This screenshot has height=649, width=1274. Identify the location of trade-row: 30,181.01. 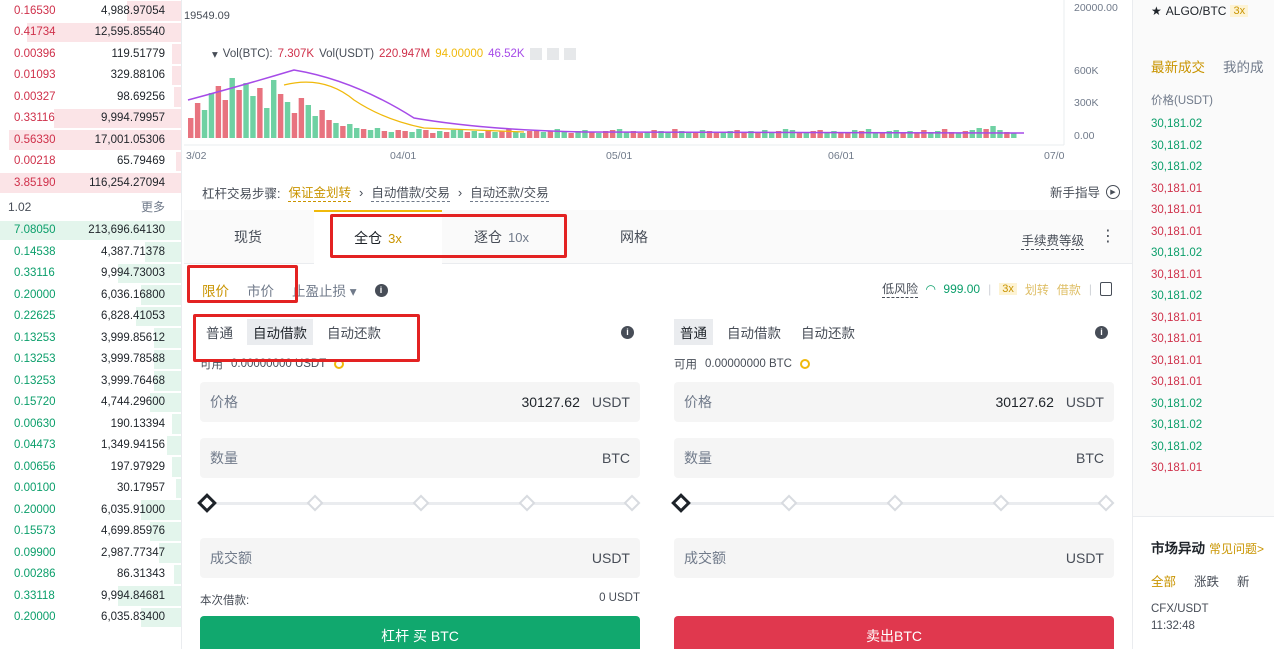
(1177, 231).